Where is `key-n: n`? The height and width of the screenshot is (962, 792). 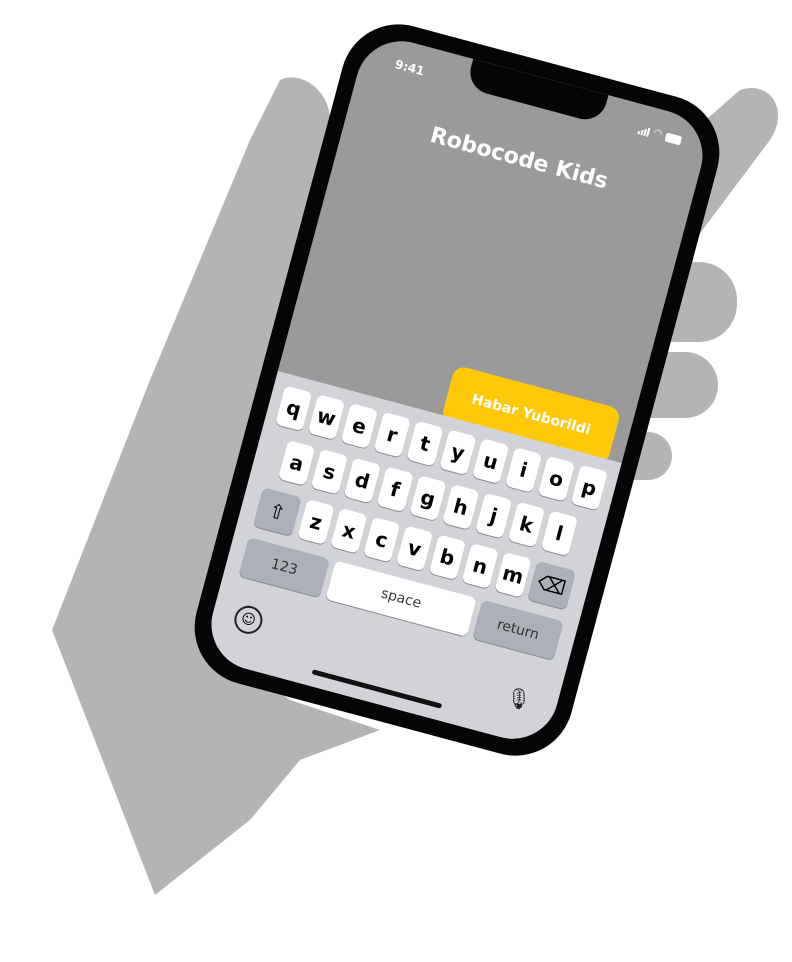 key-n: n is located at coordinates (480, 566).